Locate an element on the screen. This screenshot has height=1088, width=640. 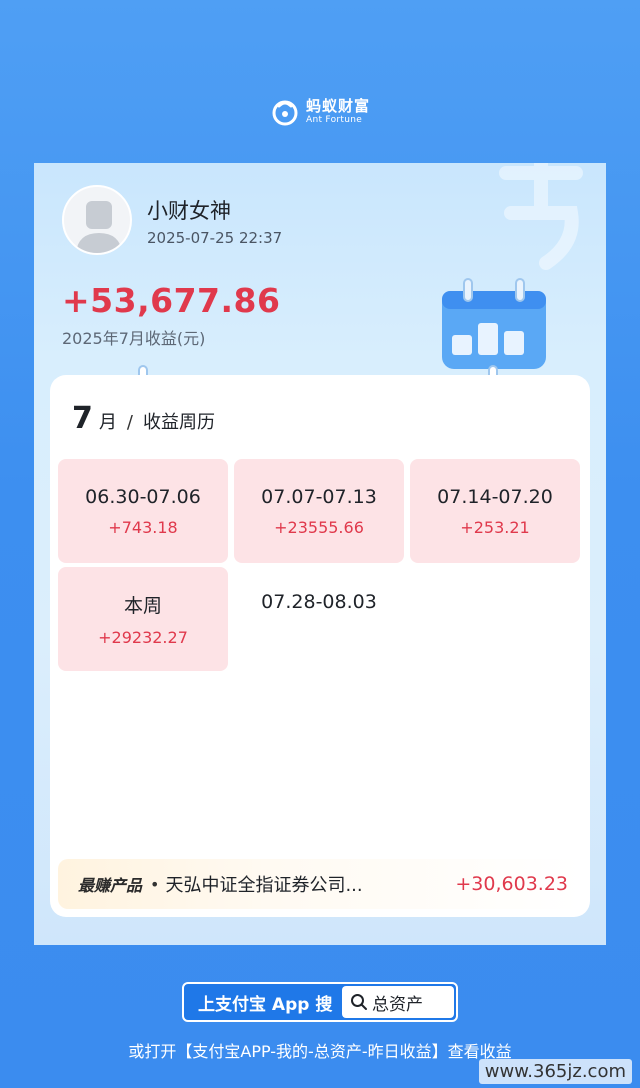
panel-month: 7 is located at coordinates (82, 418).